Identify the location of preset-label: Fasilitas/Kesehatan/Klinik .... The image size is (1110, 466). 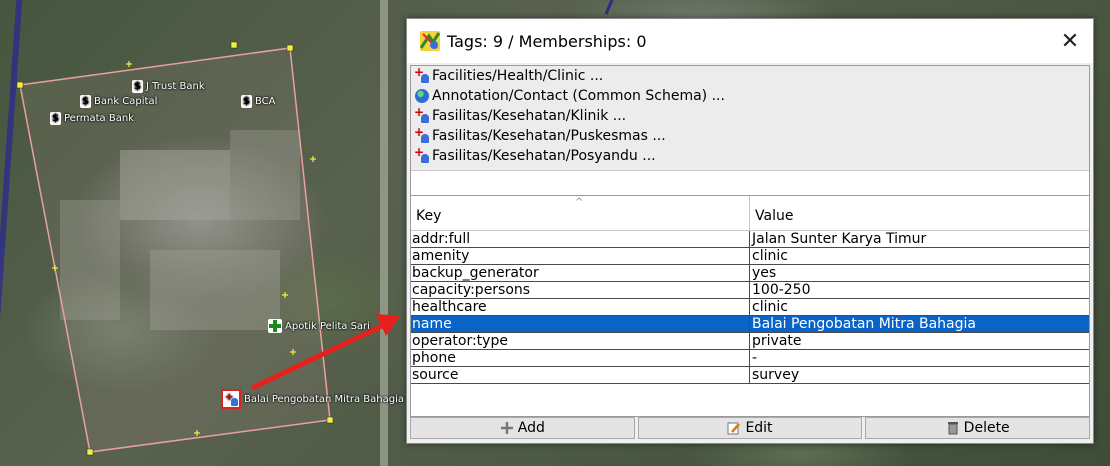
(529, 116).